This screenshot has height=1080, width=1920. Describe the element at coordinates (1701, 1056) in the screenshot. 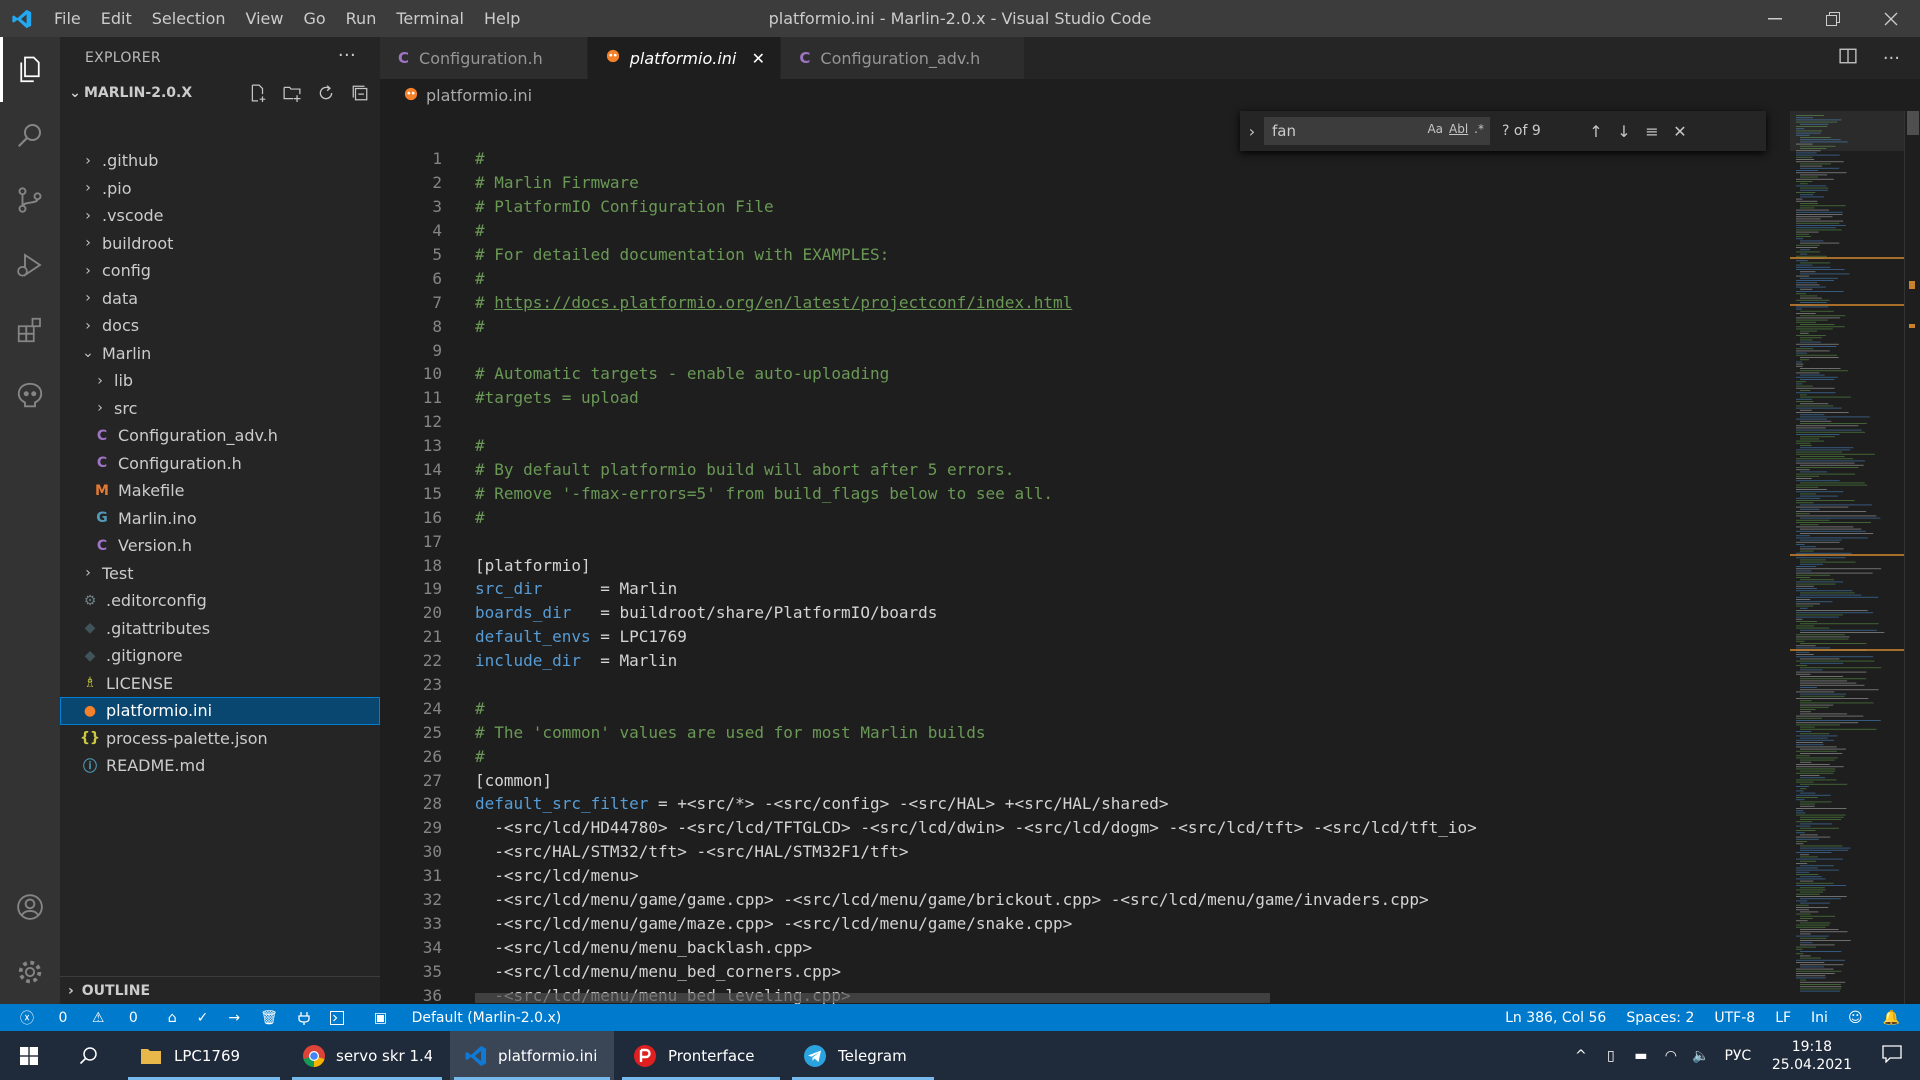

I see `volume-icon: 🔈` at that location.